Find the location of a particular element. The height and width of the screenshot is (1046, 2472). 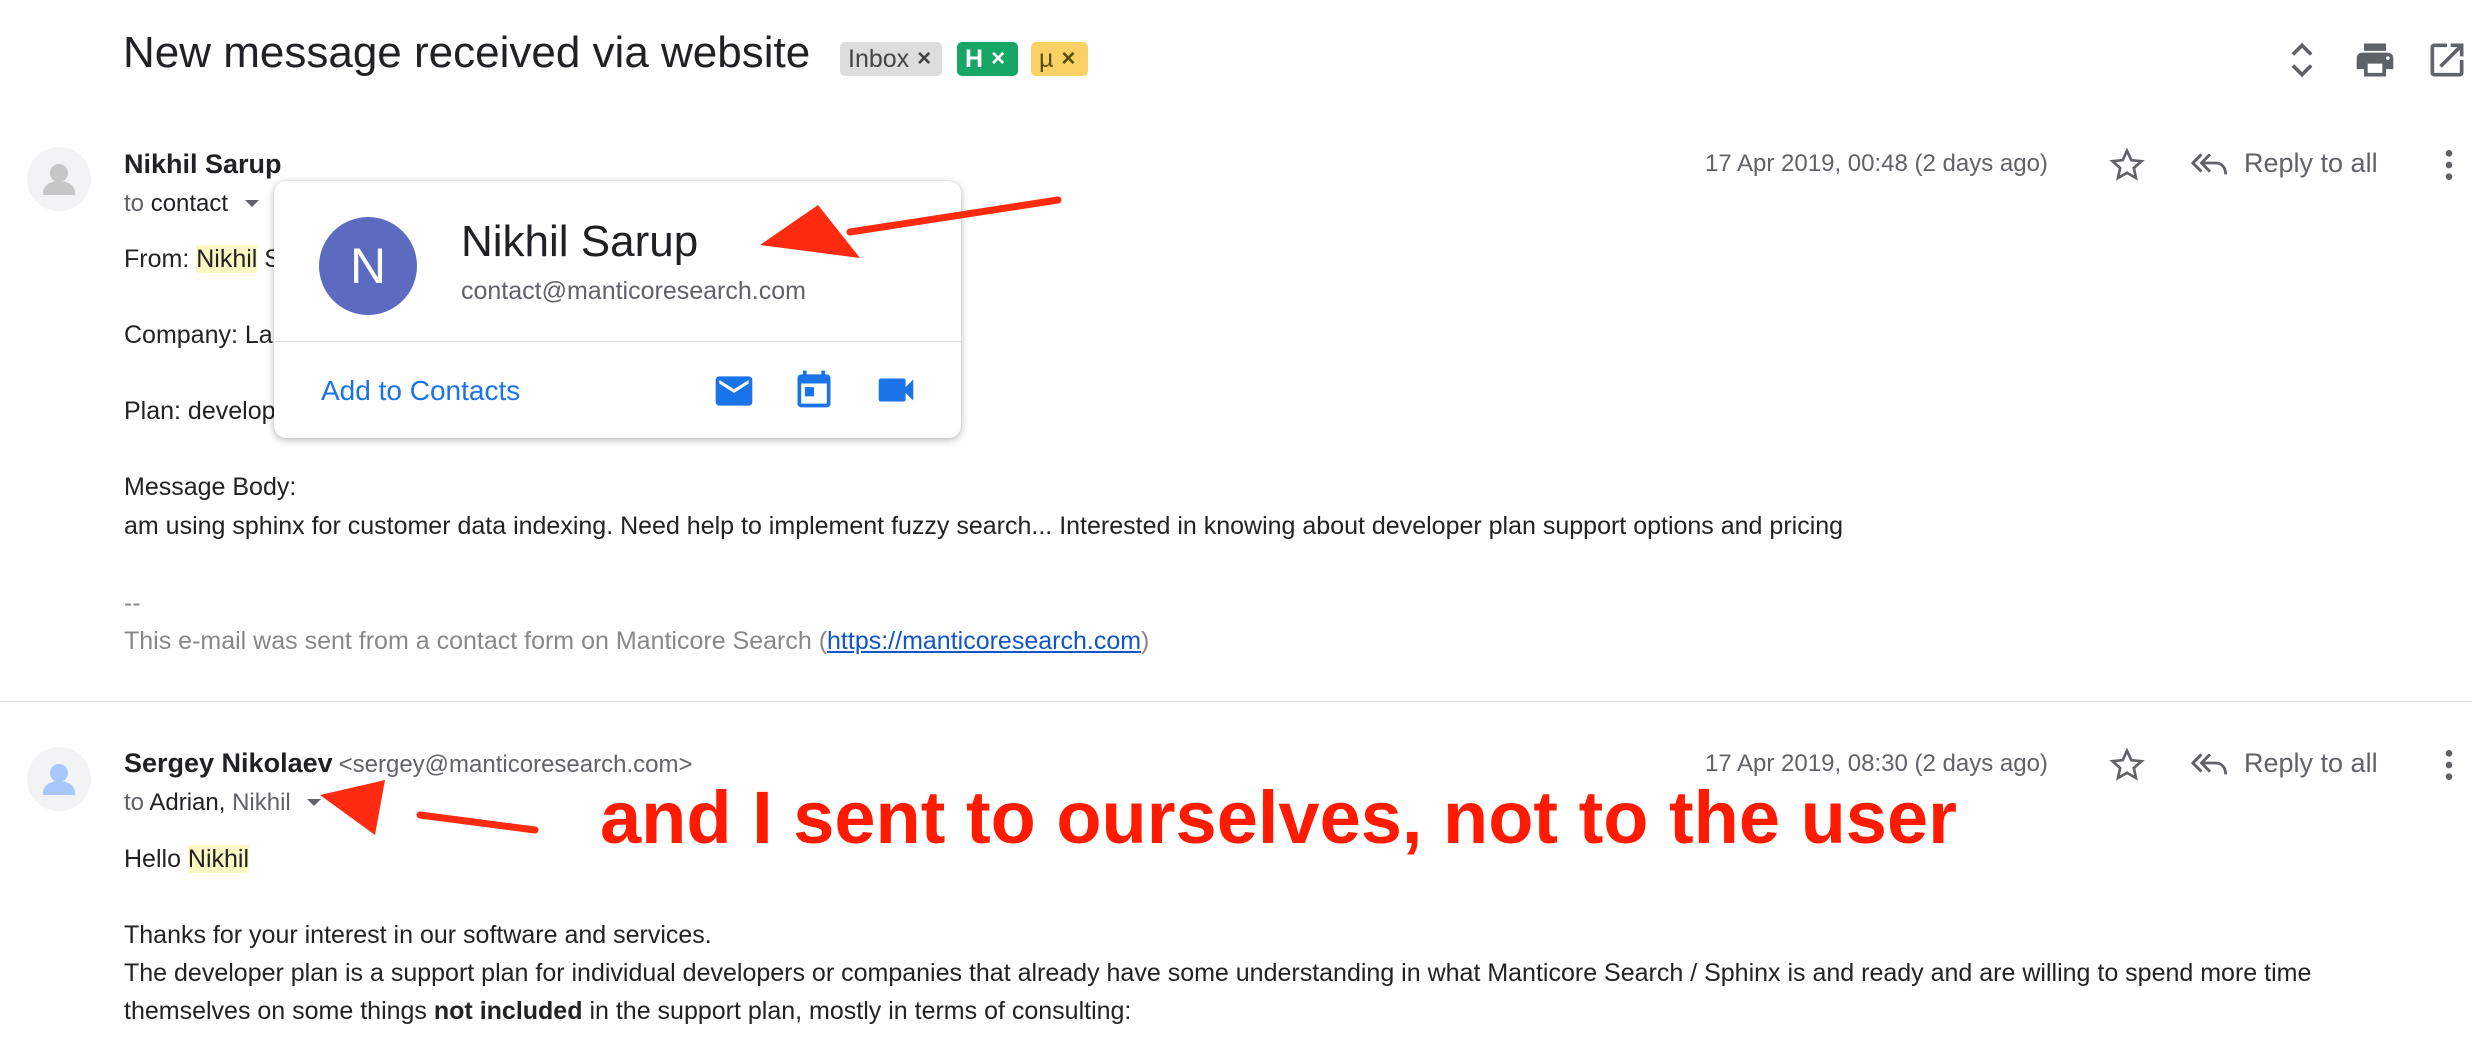

annotation-arrow-bottom is located at coordinates (429, 807).